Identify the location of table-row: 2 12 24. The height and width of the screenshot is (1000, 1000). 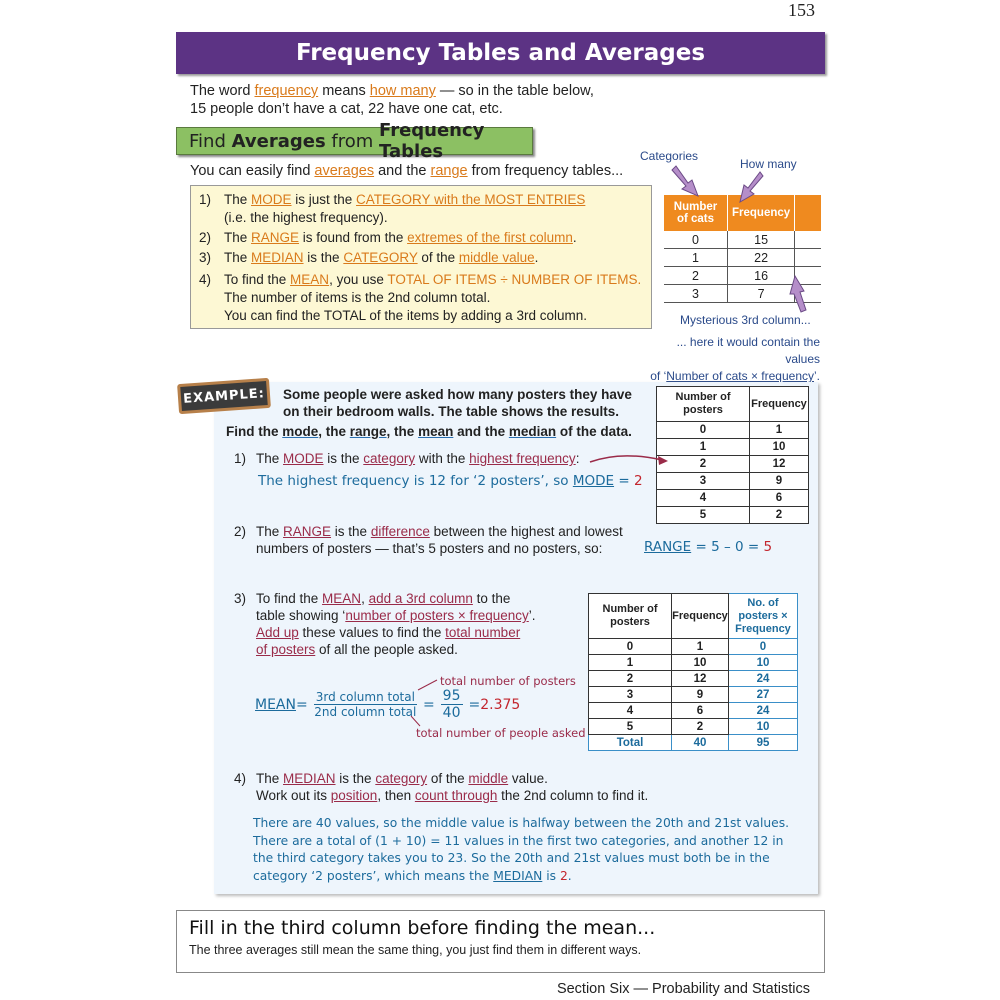
(693, 678).